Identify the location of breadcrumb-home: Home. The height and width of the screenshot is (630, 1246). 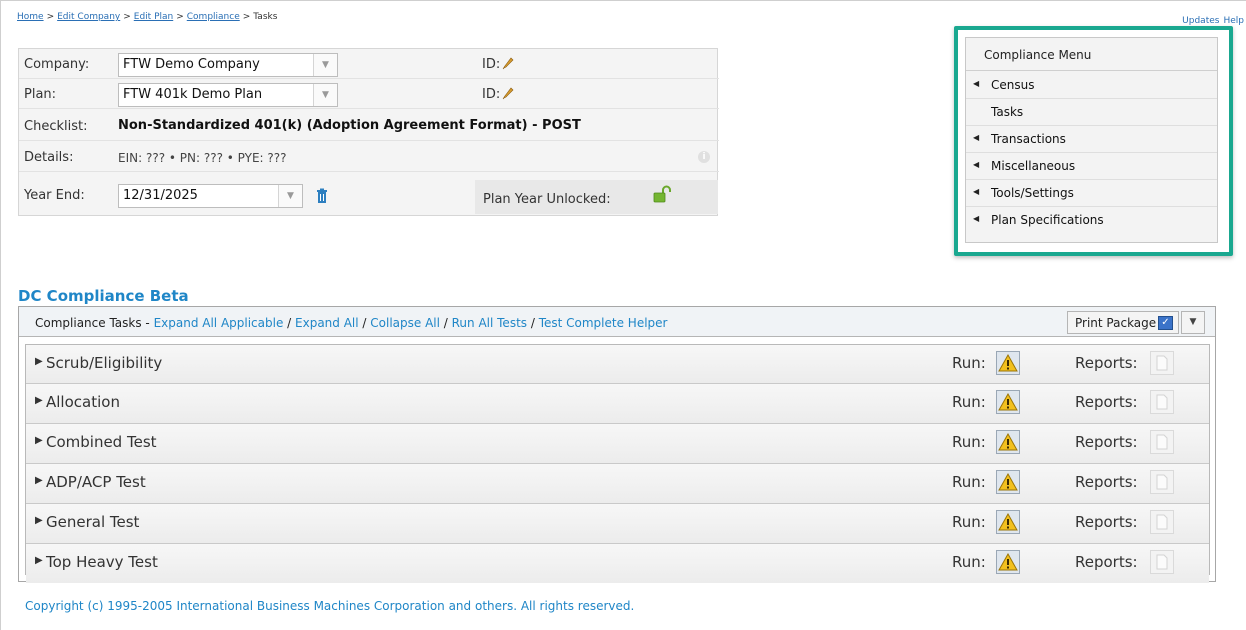
(30, 17).